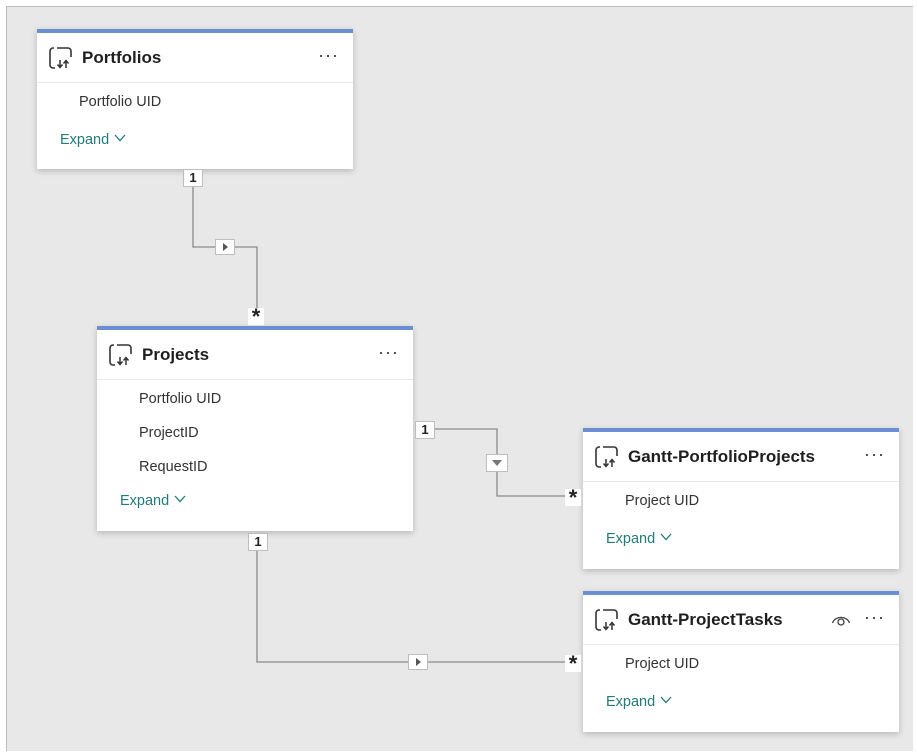 The height and width of the screenshot is (752, 917). What do you see at coordinates (705, 619) in the screenshot?
I see `table-title: Gantt-ProjectTasks` at bounding box center [705, 619].